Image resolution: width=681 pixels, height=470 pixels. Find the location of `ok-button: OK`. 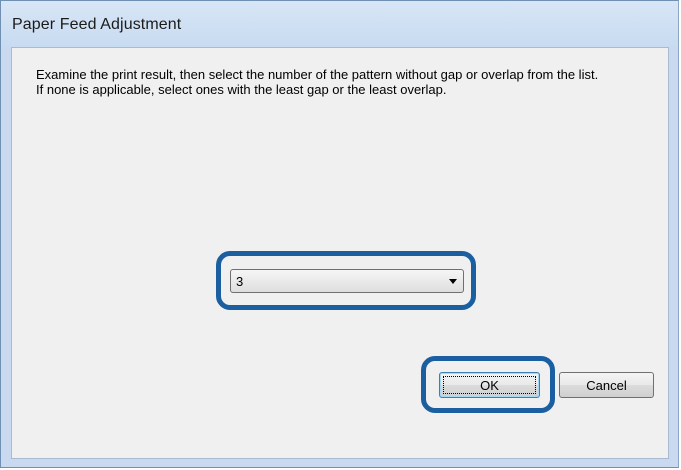

ok-button: OK is located at coordinates (489, 385).